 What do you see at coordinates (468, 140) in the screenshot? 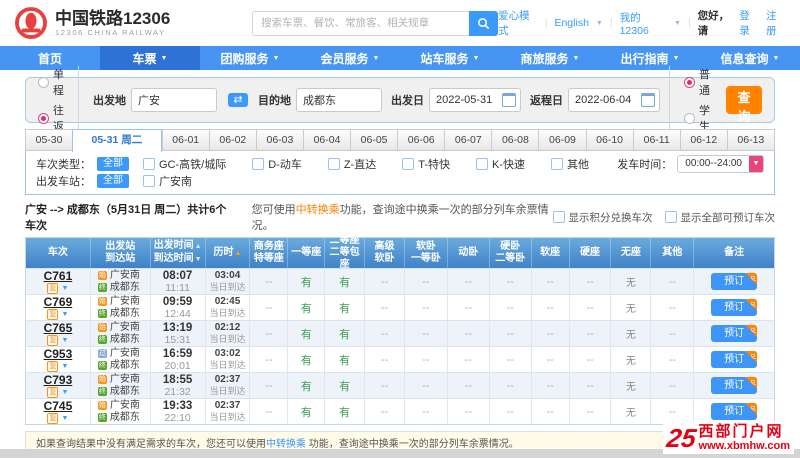
I see `date-tab-06-07: 06-07` at bounding box center [468, 140].